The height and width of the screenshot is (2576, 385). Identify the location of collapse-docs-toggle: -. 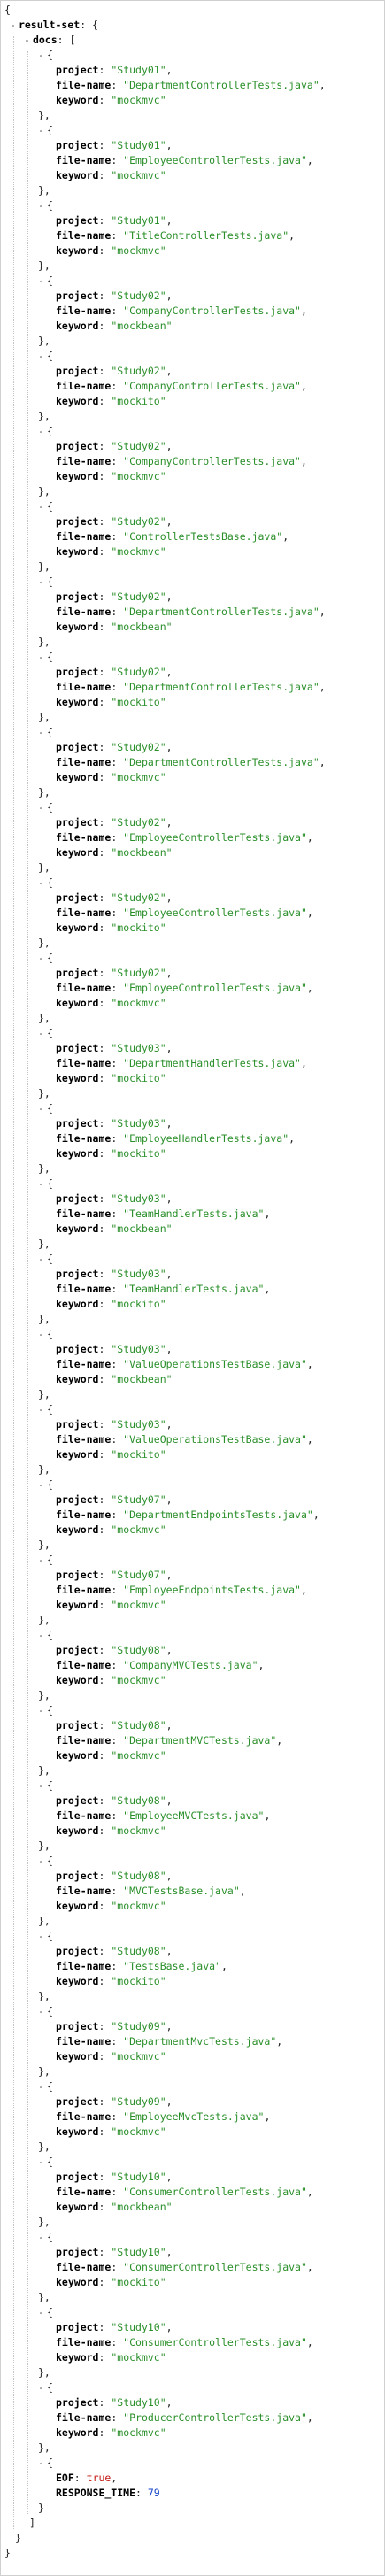
(27, 40).